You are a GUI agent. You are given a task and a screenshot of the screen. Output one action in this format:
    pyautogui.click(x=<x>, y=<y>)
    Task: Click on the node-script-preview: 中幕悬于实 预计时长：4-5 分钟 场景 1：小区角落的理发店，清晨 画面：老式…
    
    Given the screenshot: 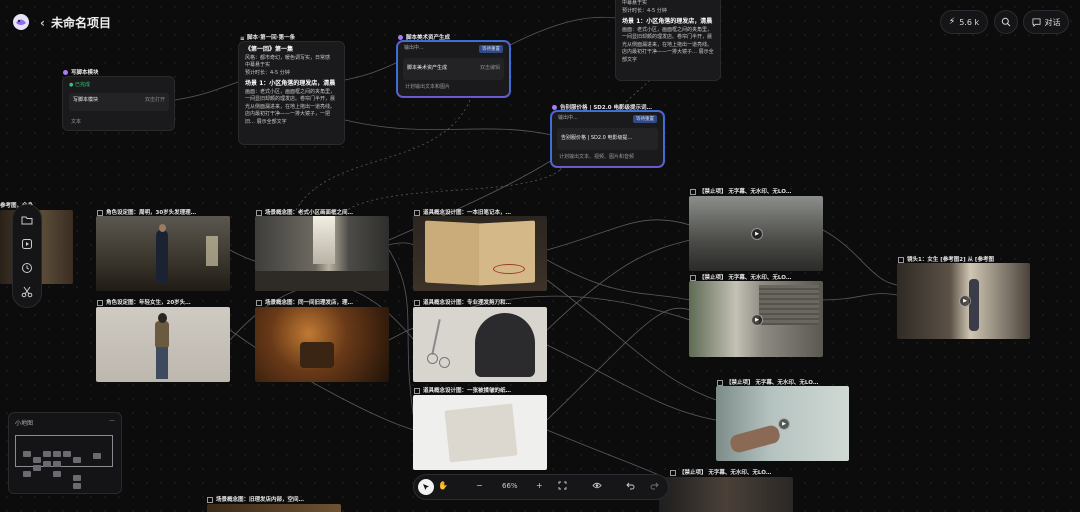 What is the action you would take?
    pyautogui.click(x=668, y=40)
    